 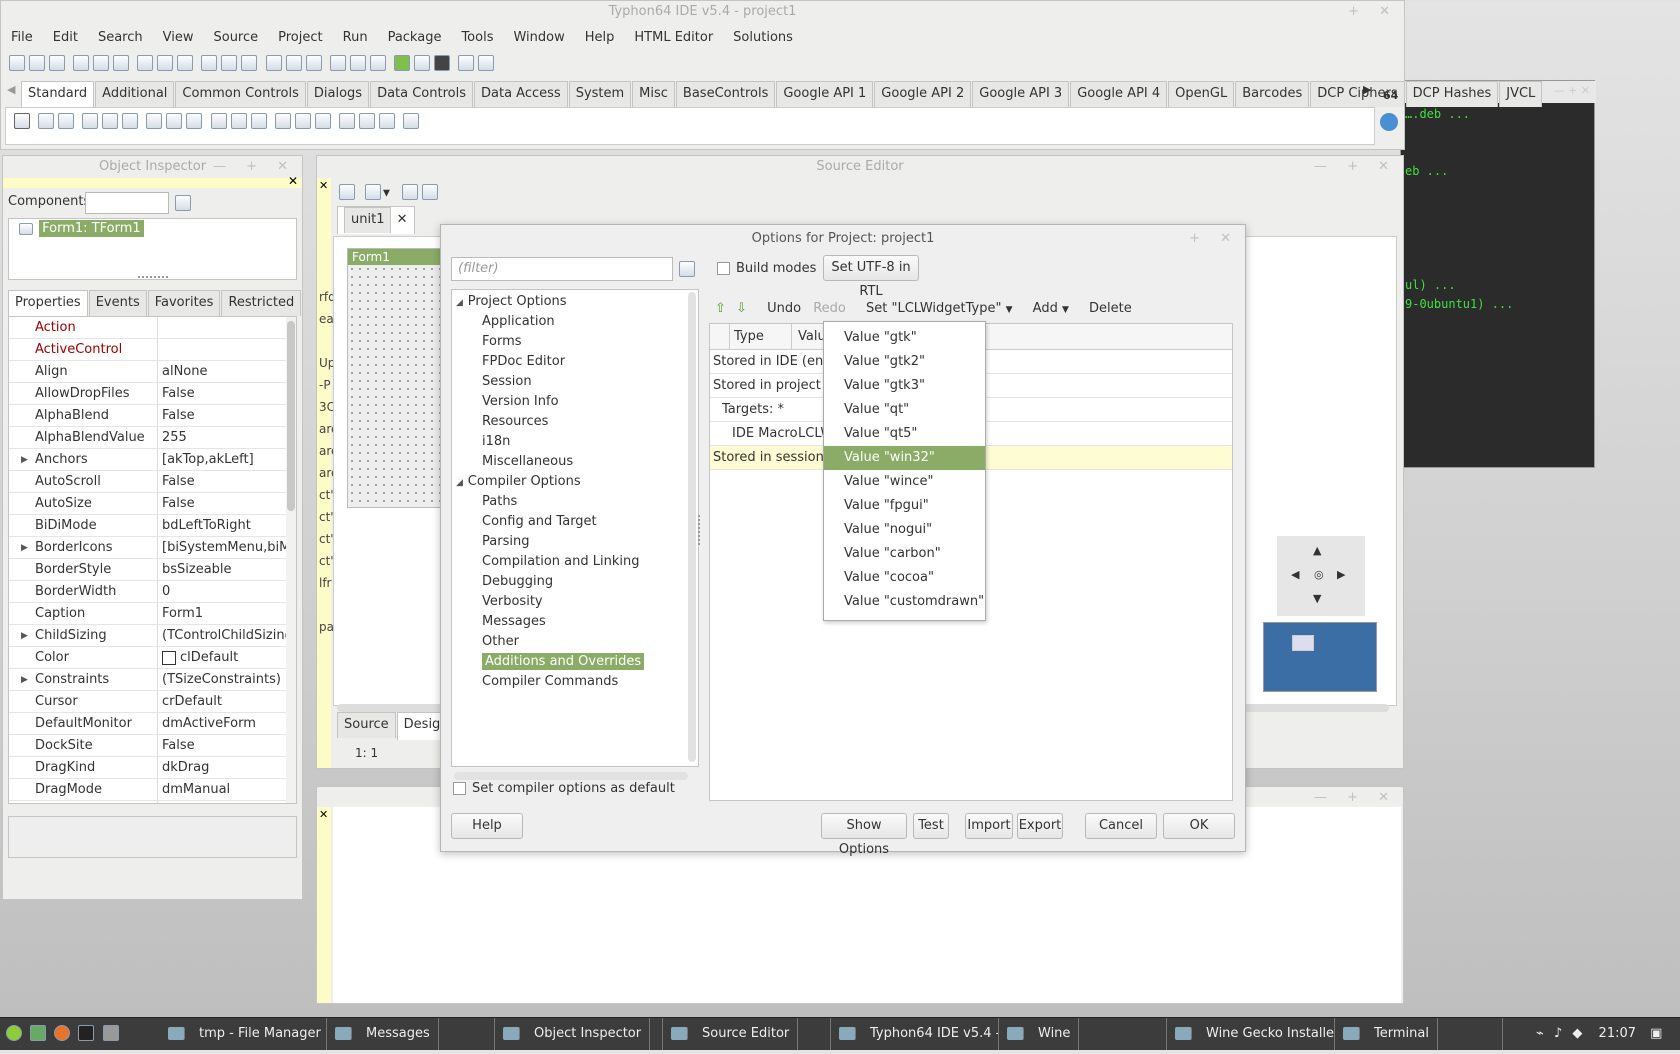 What do you see at coordinates (152, 394) in the screenshot?
I see `property-row: AllowDropFiles False` at bounding box center [152, 394].